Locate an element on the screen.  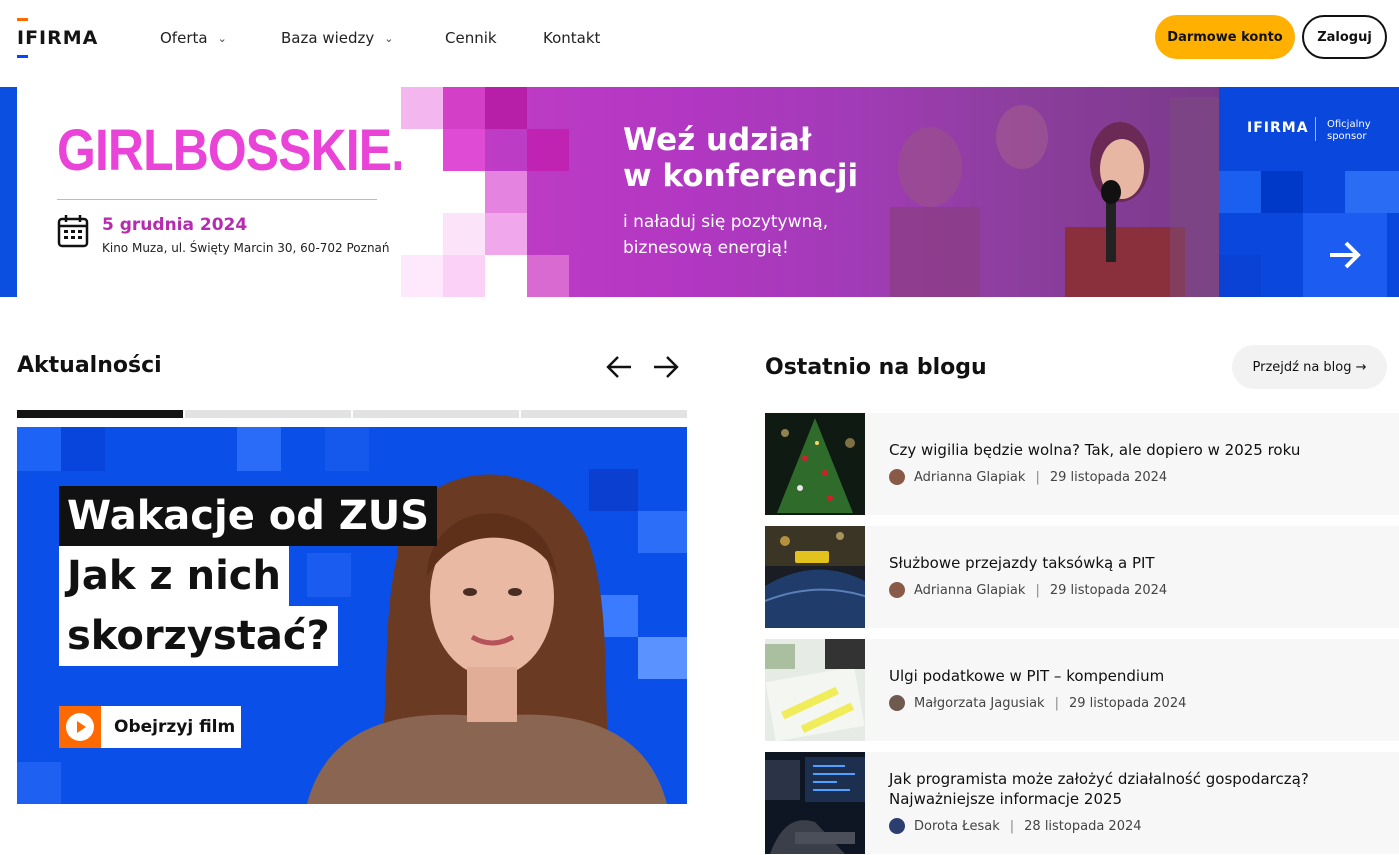
arrow-right-icon is located at coordinates (1345, 255).